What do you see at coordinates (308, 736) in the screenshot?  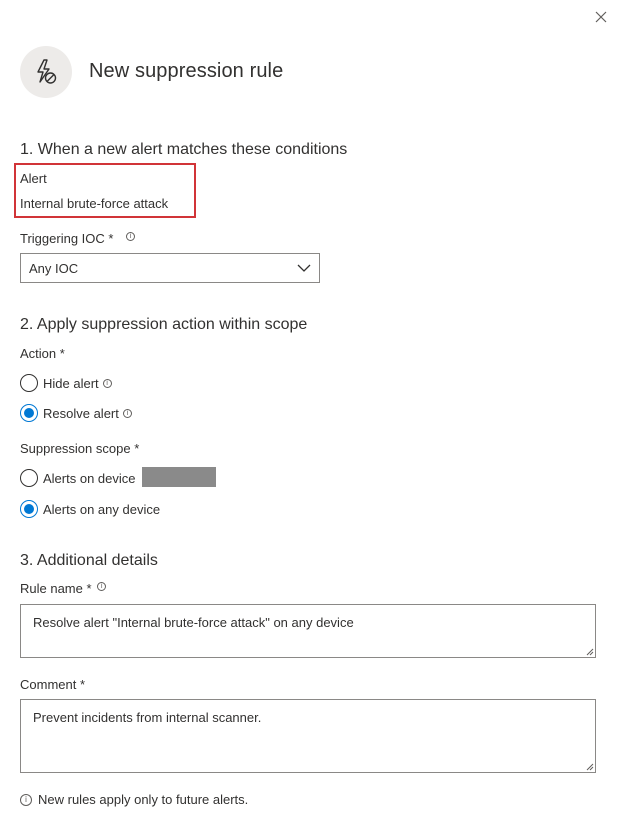 I see `comment-textarea: Prevent incidents from internal scanner.` at bounding box center [308, 736].